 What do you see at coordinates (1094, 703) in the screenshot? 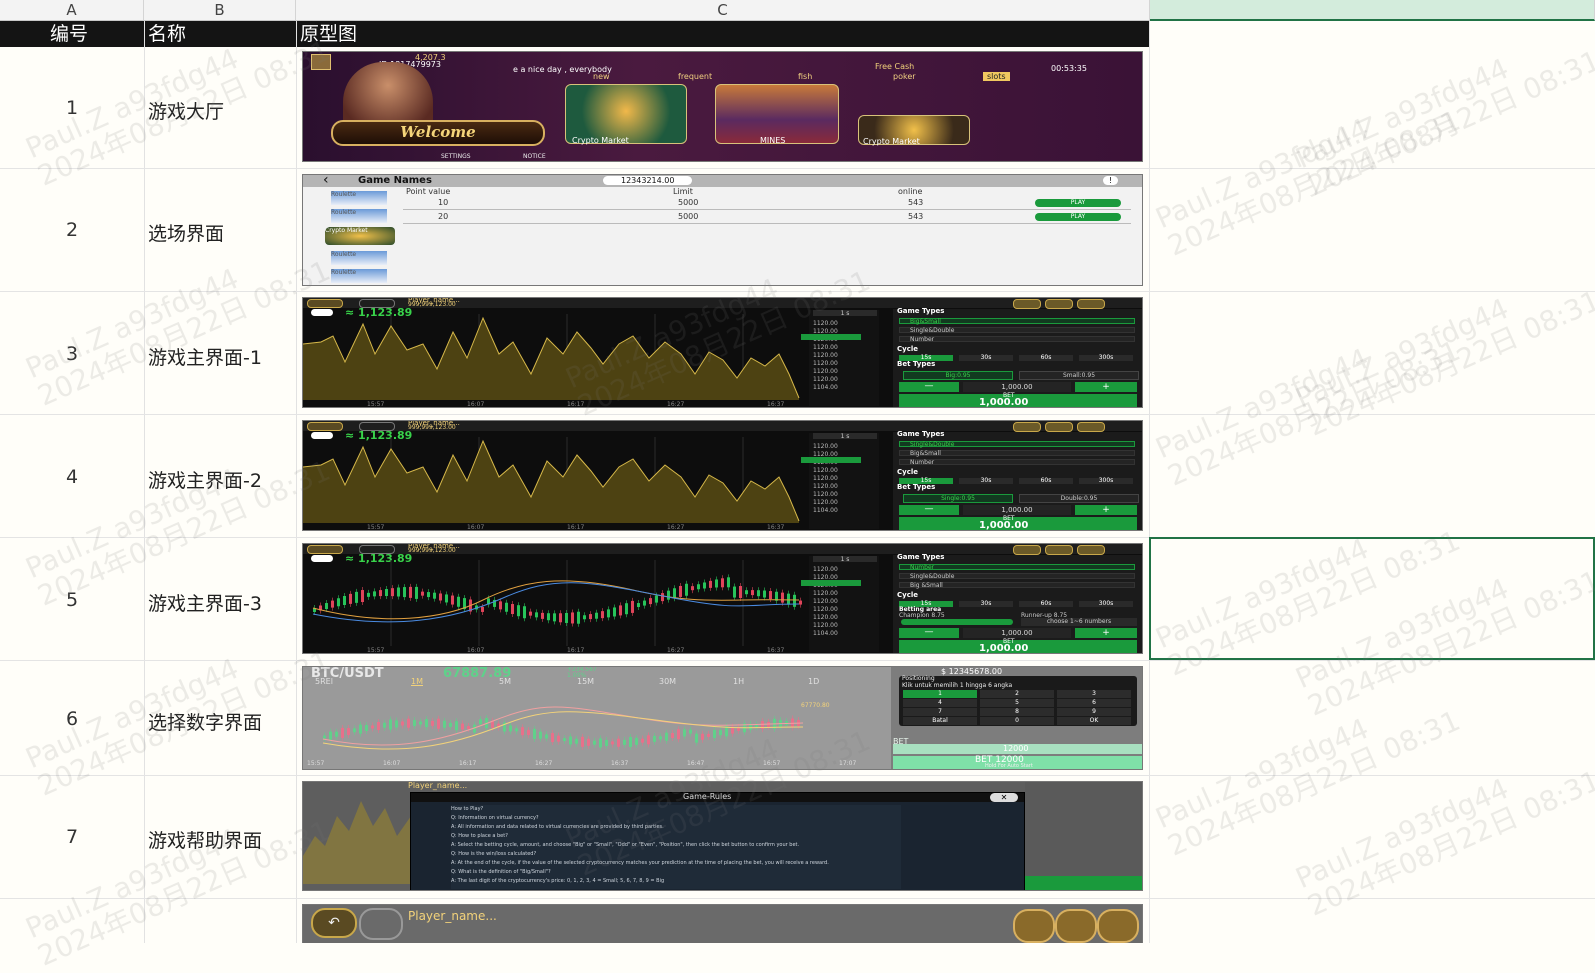
I see `numpad-key: 6` at bounding box center [1094, 703].